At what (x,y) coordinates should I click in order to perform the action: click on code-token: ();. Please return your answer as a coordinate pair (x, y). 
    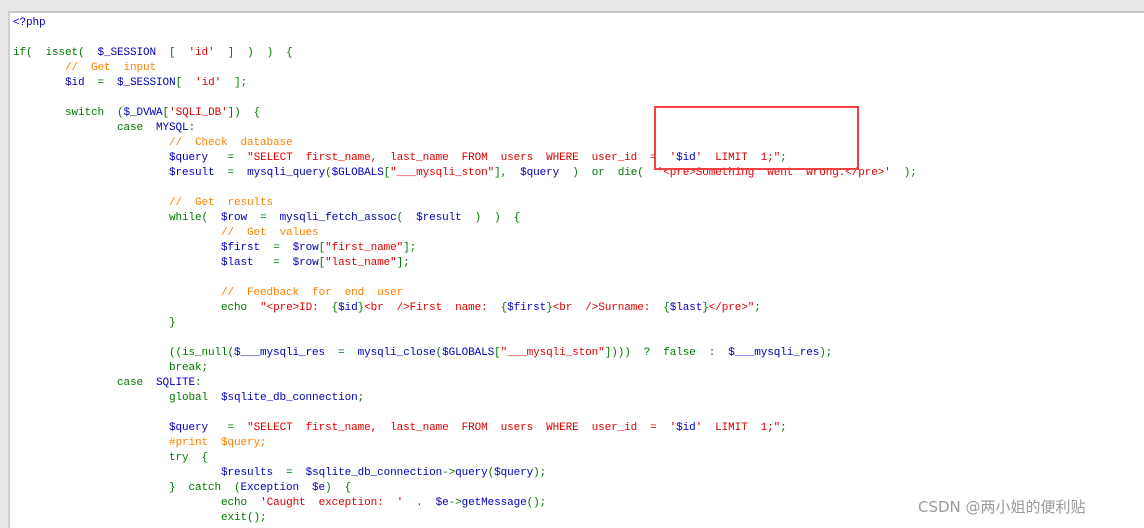
    Looking at the image, I should click on (536, 503).